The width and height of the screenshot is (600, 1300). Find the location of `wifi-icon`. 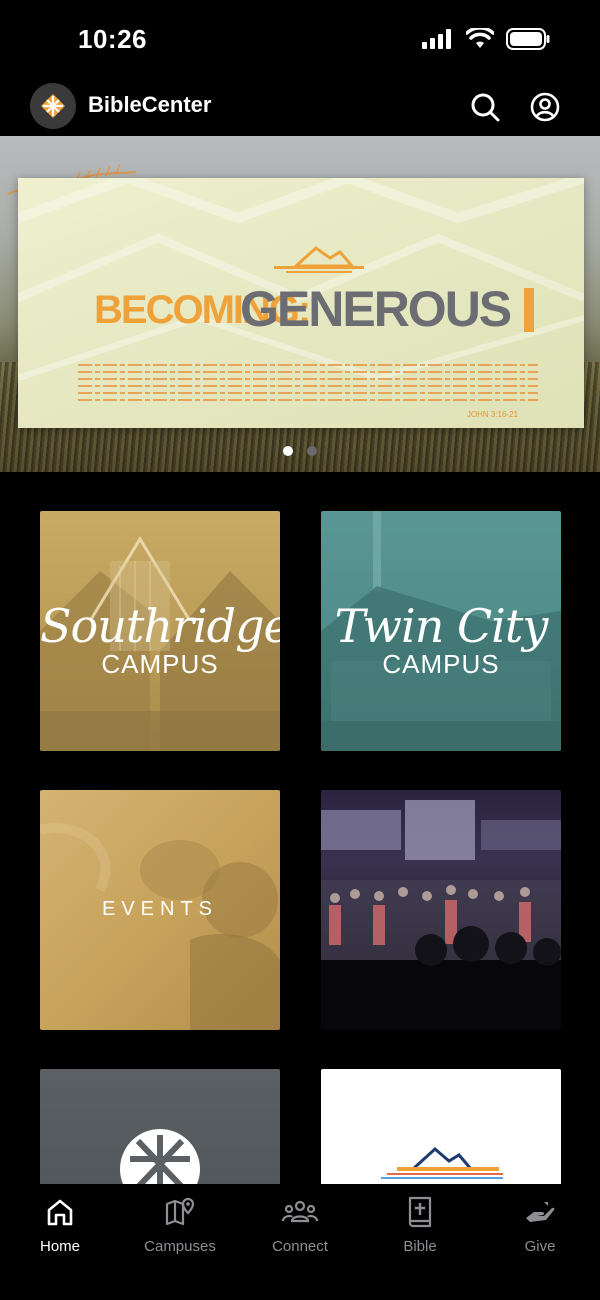

wifi-icon is located at coordinates (480, 38).